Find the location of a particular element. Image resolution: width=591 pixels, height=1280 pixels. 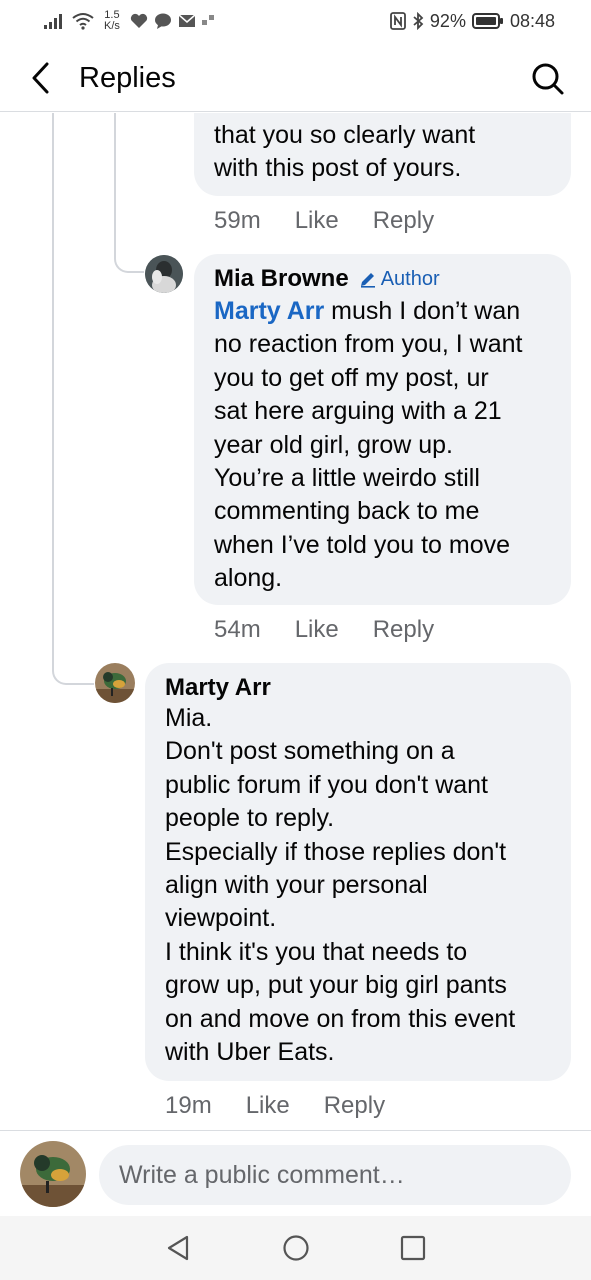

comment-author: Marty Arr is located at coordinates (218, 688).